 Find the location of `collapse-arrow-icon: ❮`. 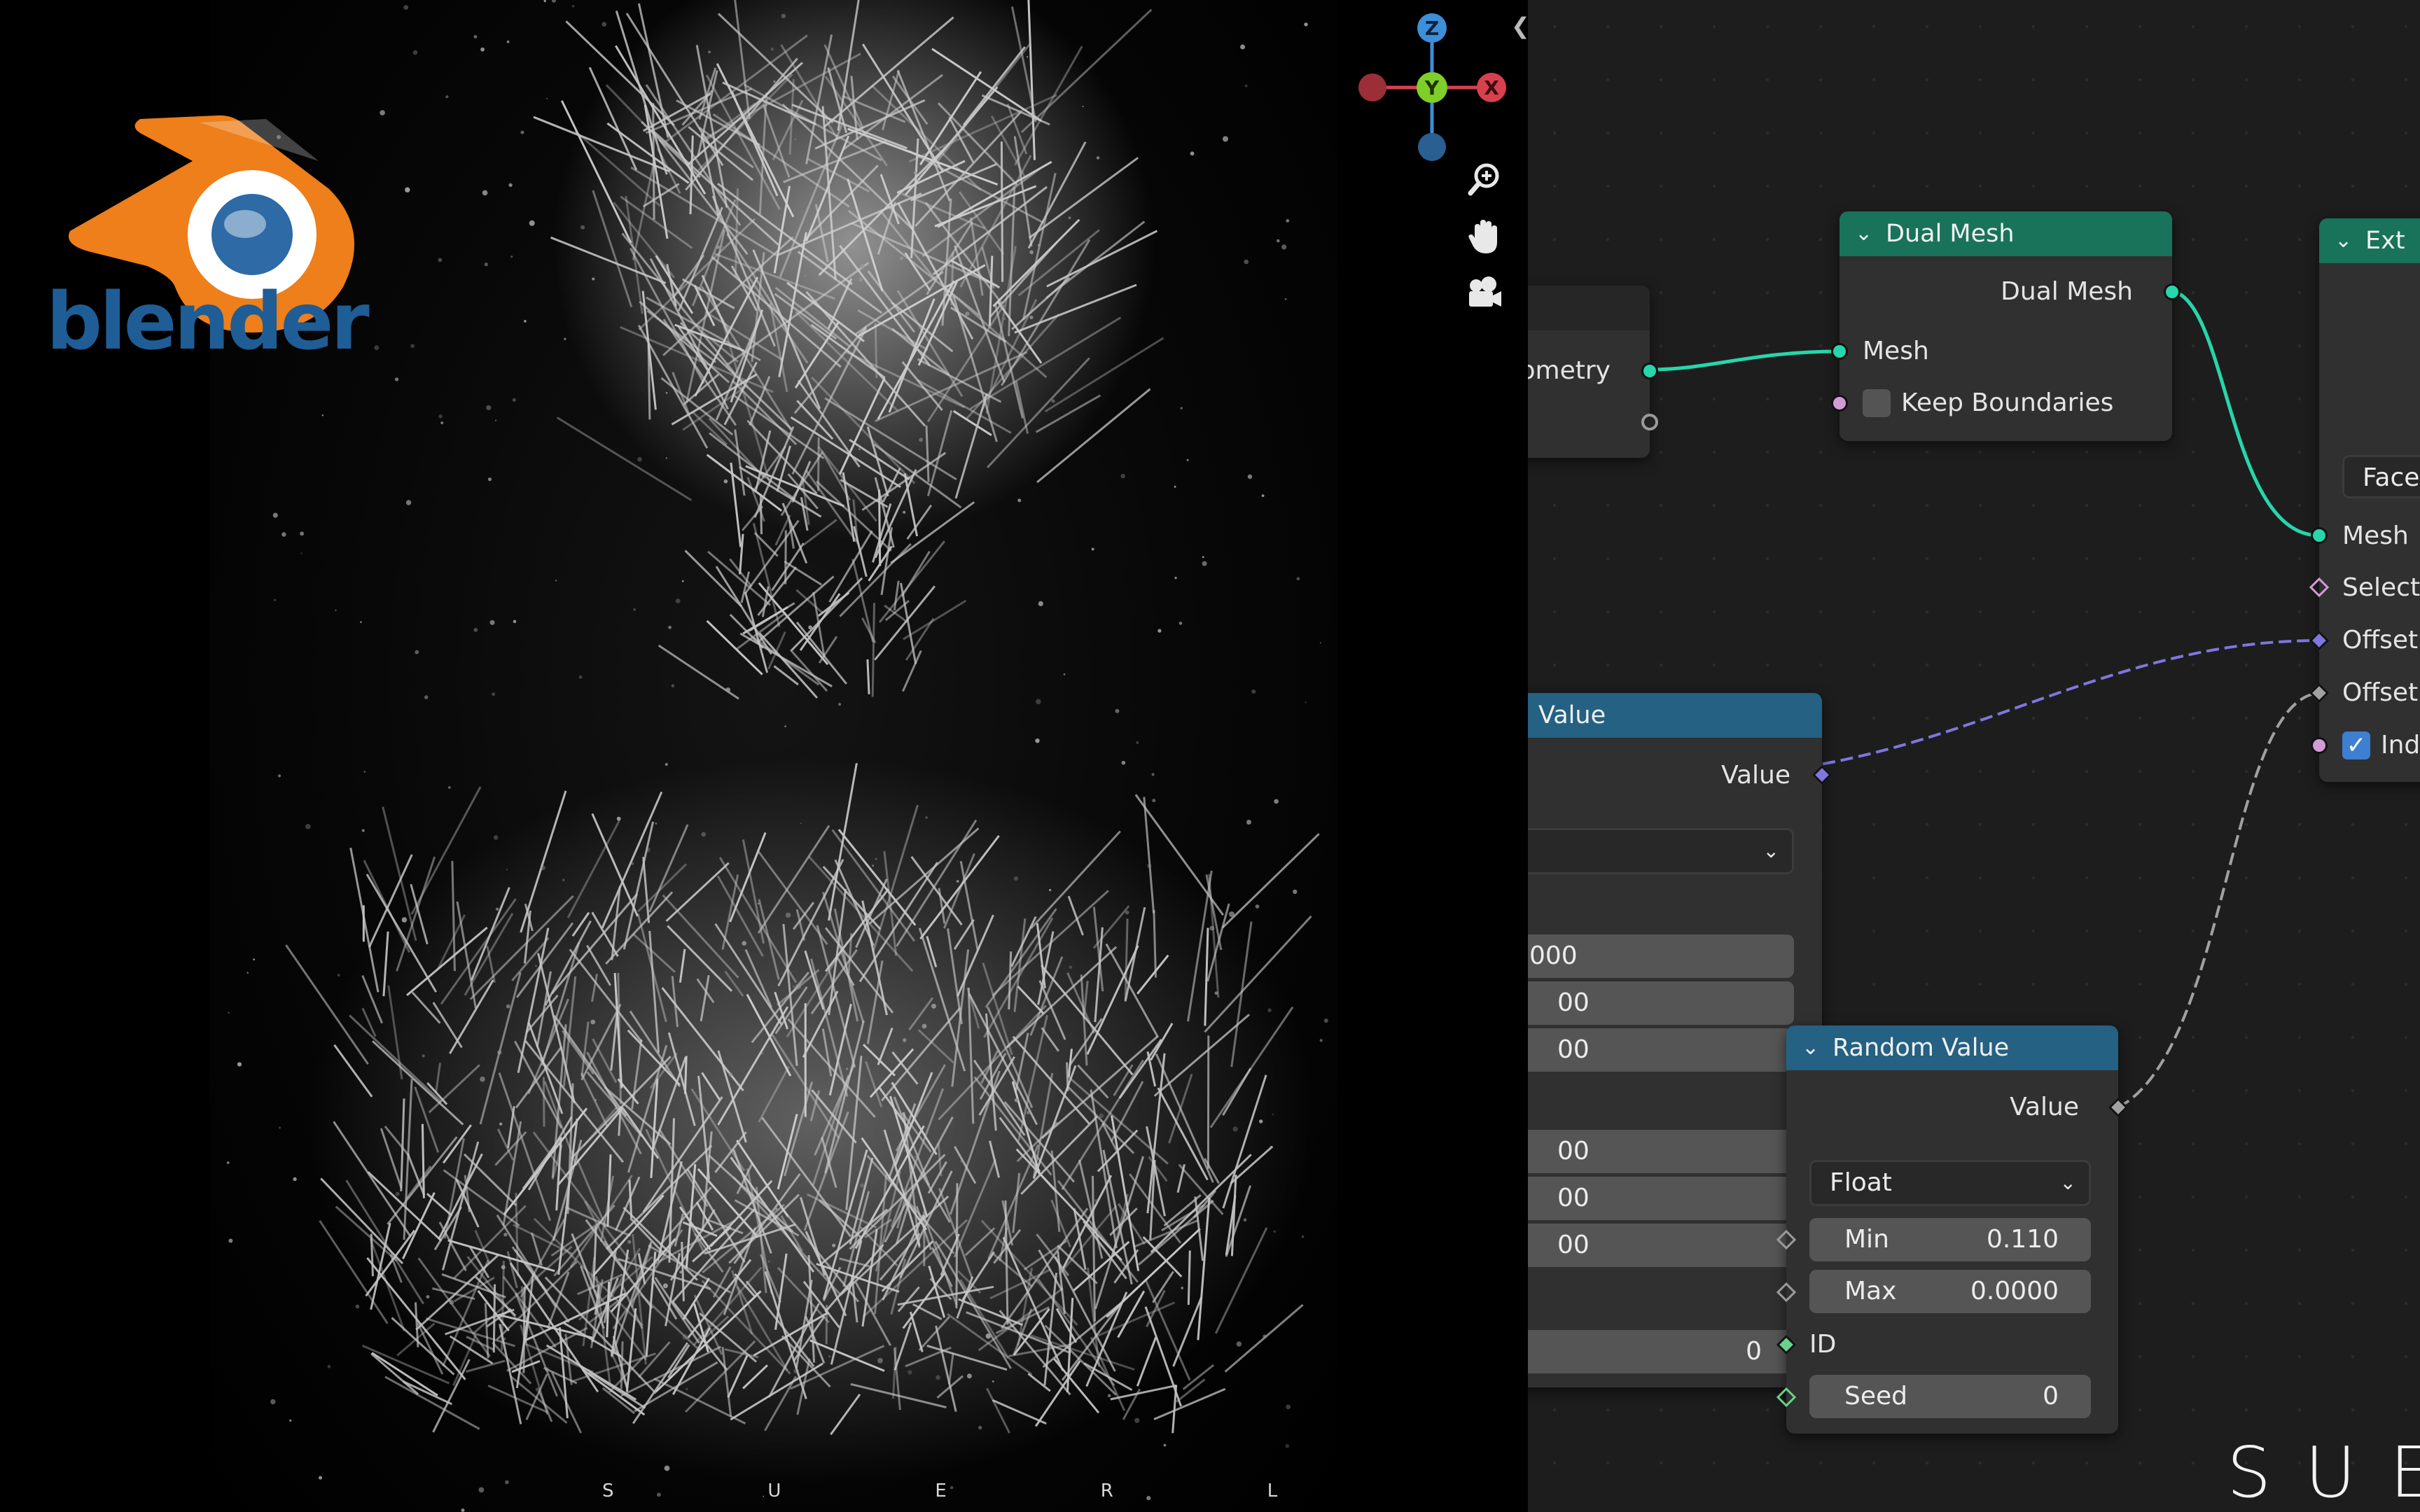

collapse-arrow-icon: ❮ is located at coordinates (1519, 26).